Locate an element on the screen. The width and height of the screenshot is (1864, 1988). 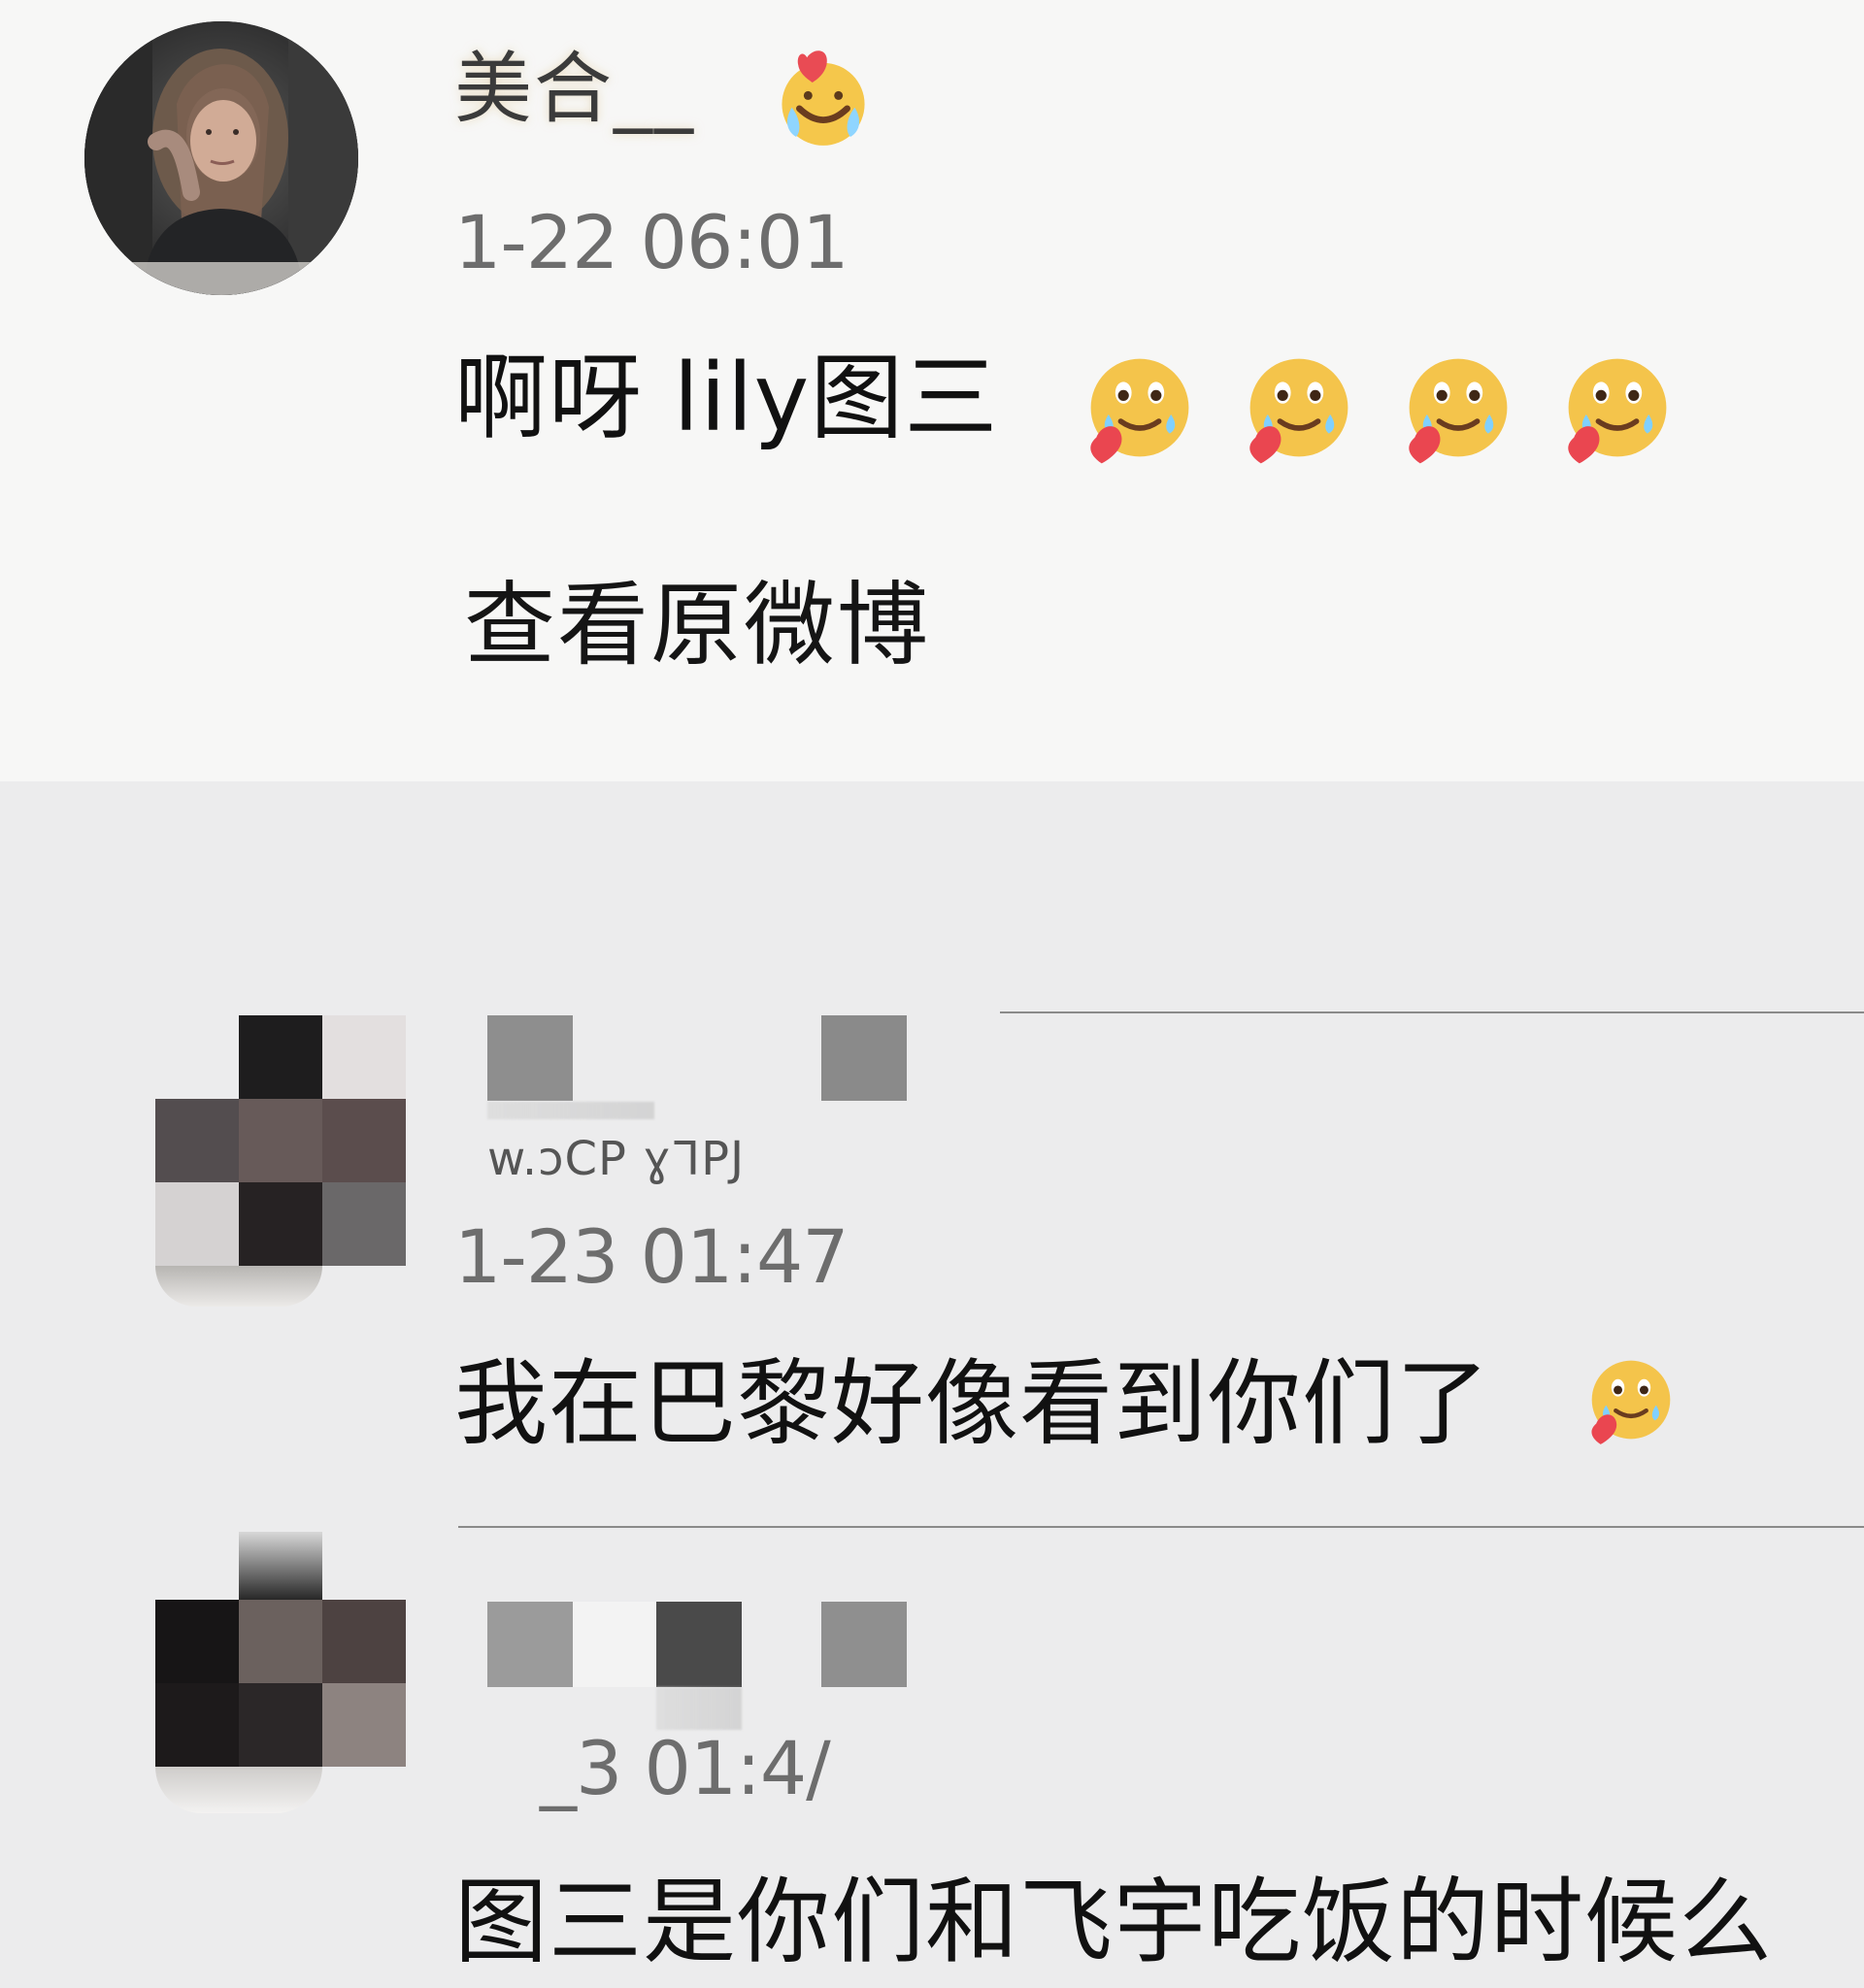
avatar-image is located at coordinates (221, 158).